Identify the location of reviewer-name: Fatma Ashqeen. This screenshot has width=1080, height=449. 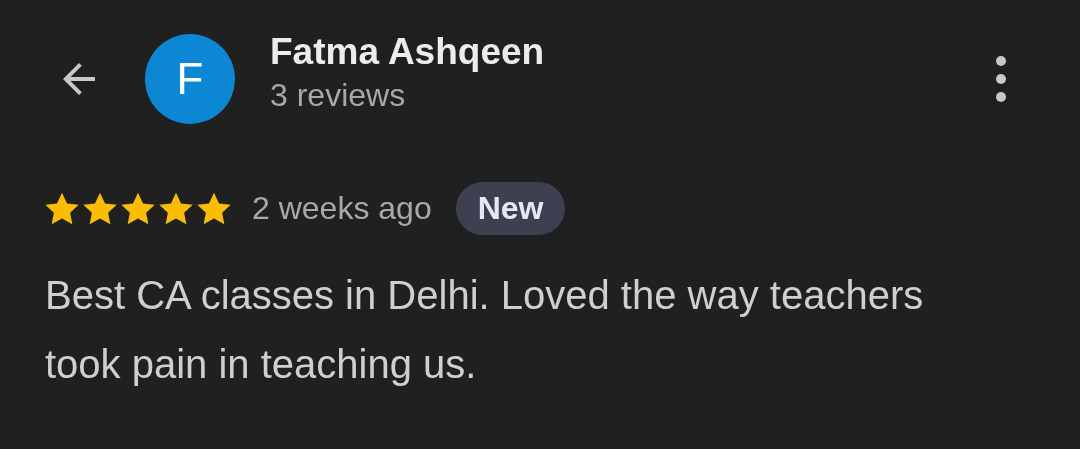
(632, 51).